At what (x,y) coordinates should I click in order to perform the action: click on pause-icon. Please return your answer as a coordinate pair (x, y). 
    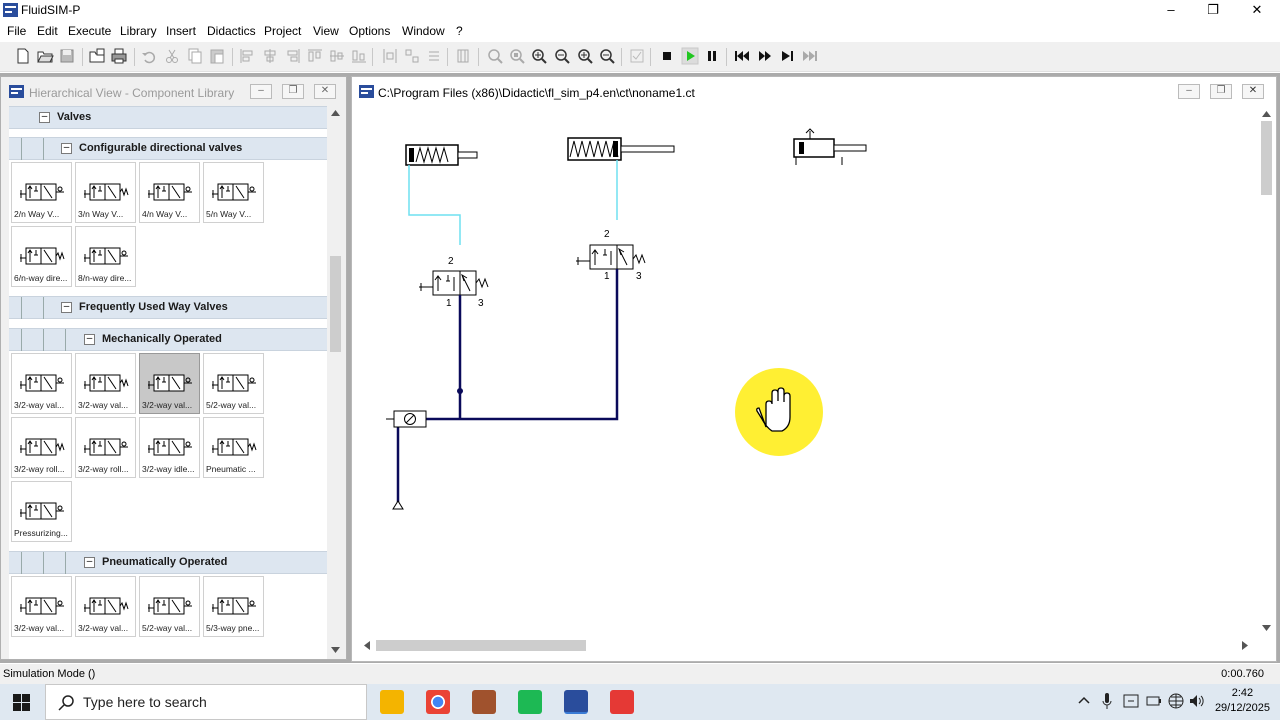
    Looking at the image, I should click on (712, 56).